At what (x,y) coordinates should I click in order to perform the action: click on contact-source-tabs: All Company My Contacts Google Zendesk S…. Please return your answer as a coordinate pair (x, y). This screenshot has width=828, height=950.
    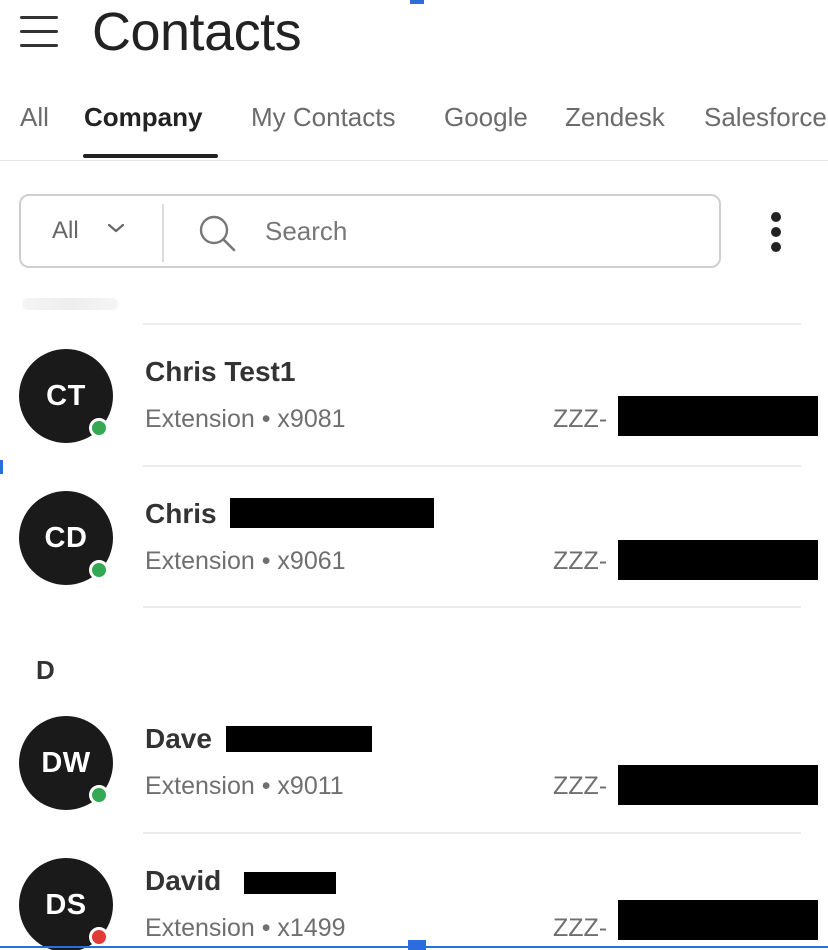
    Looking at the image, I should click on (414, 126).